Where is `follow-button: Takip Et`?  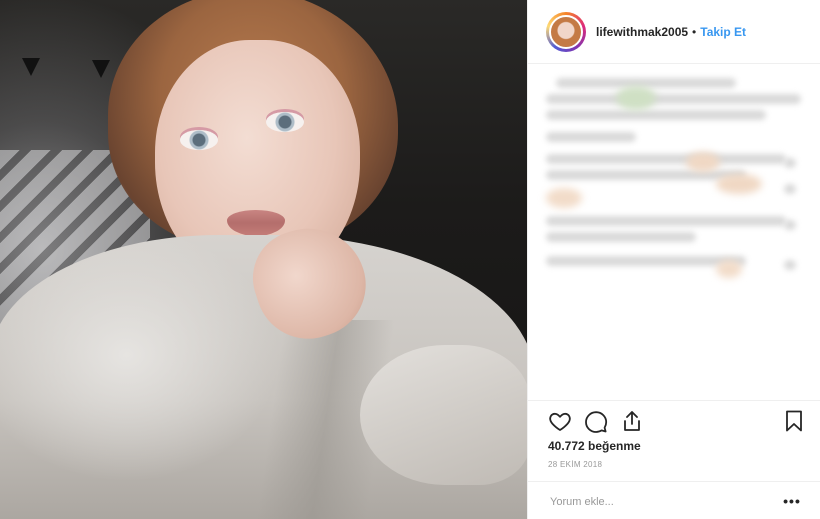 follow-button: Takip Et is located at coordinates (723, 32).